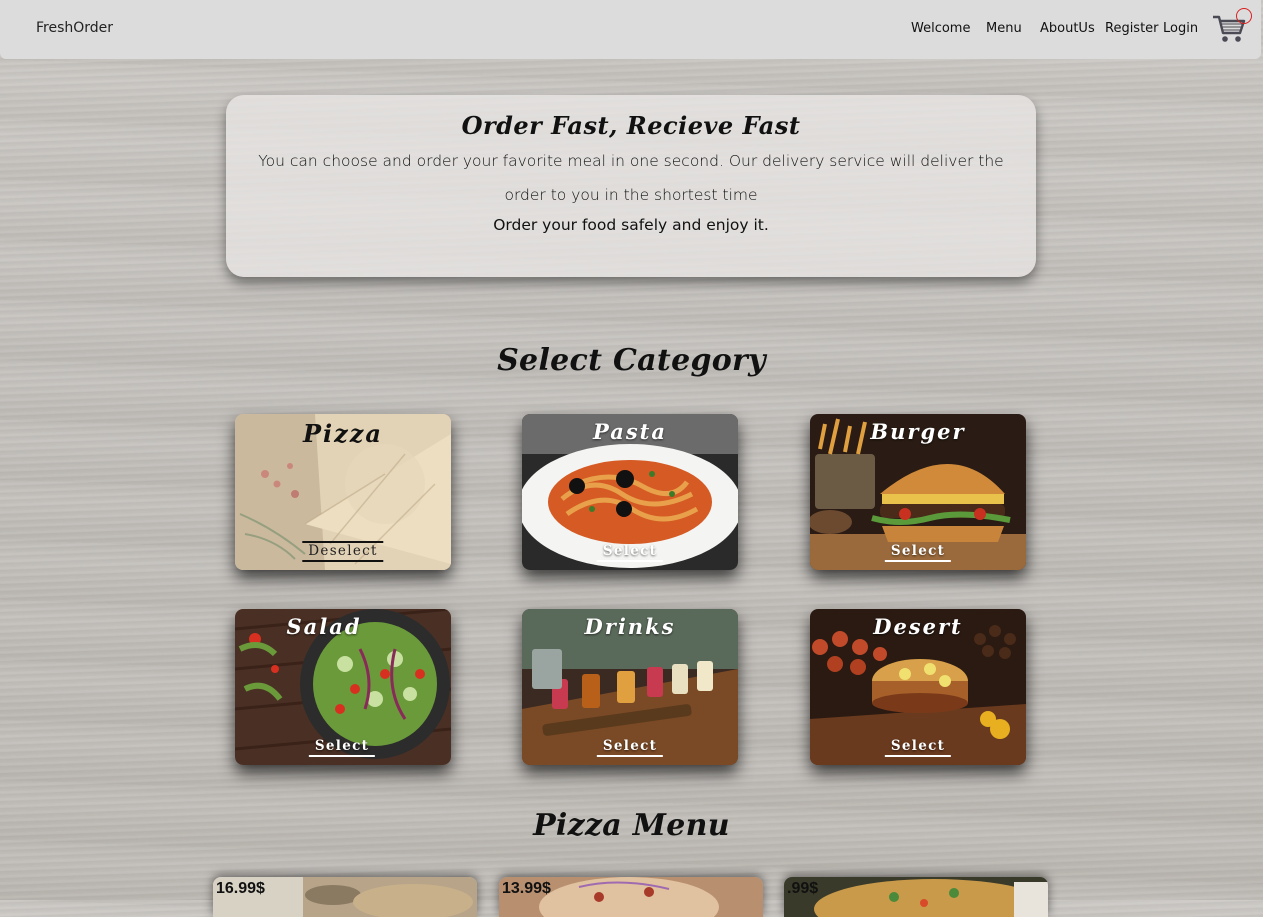  I want to click on nav-link-menu: Menu, so click(1004, 28).